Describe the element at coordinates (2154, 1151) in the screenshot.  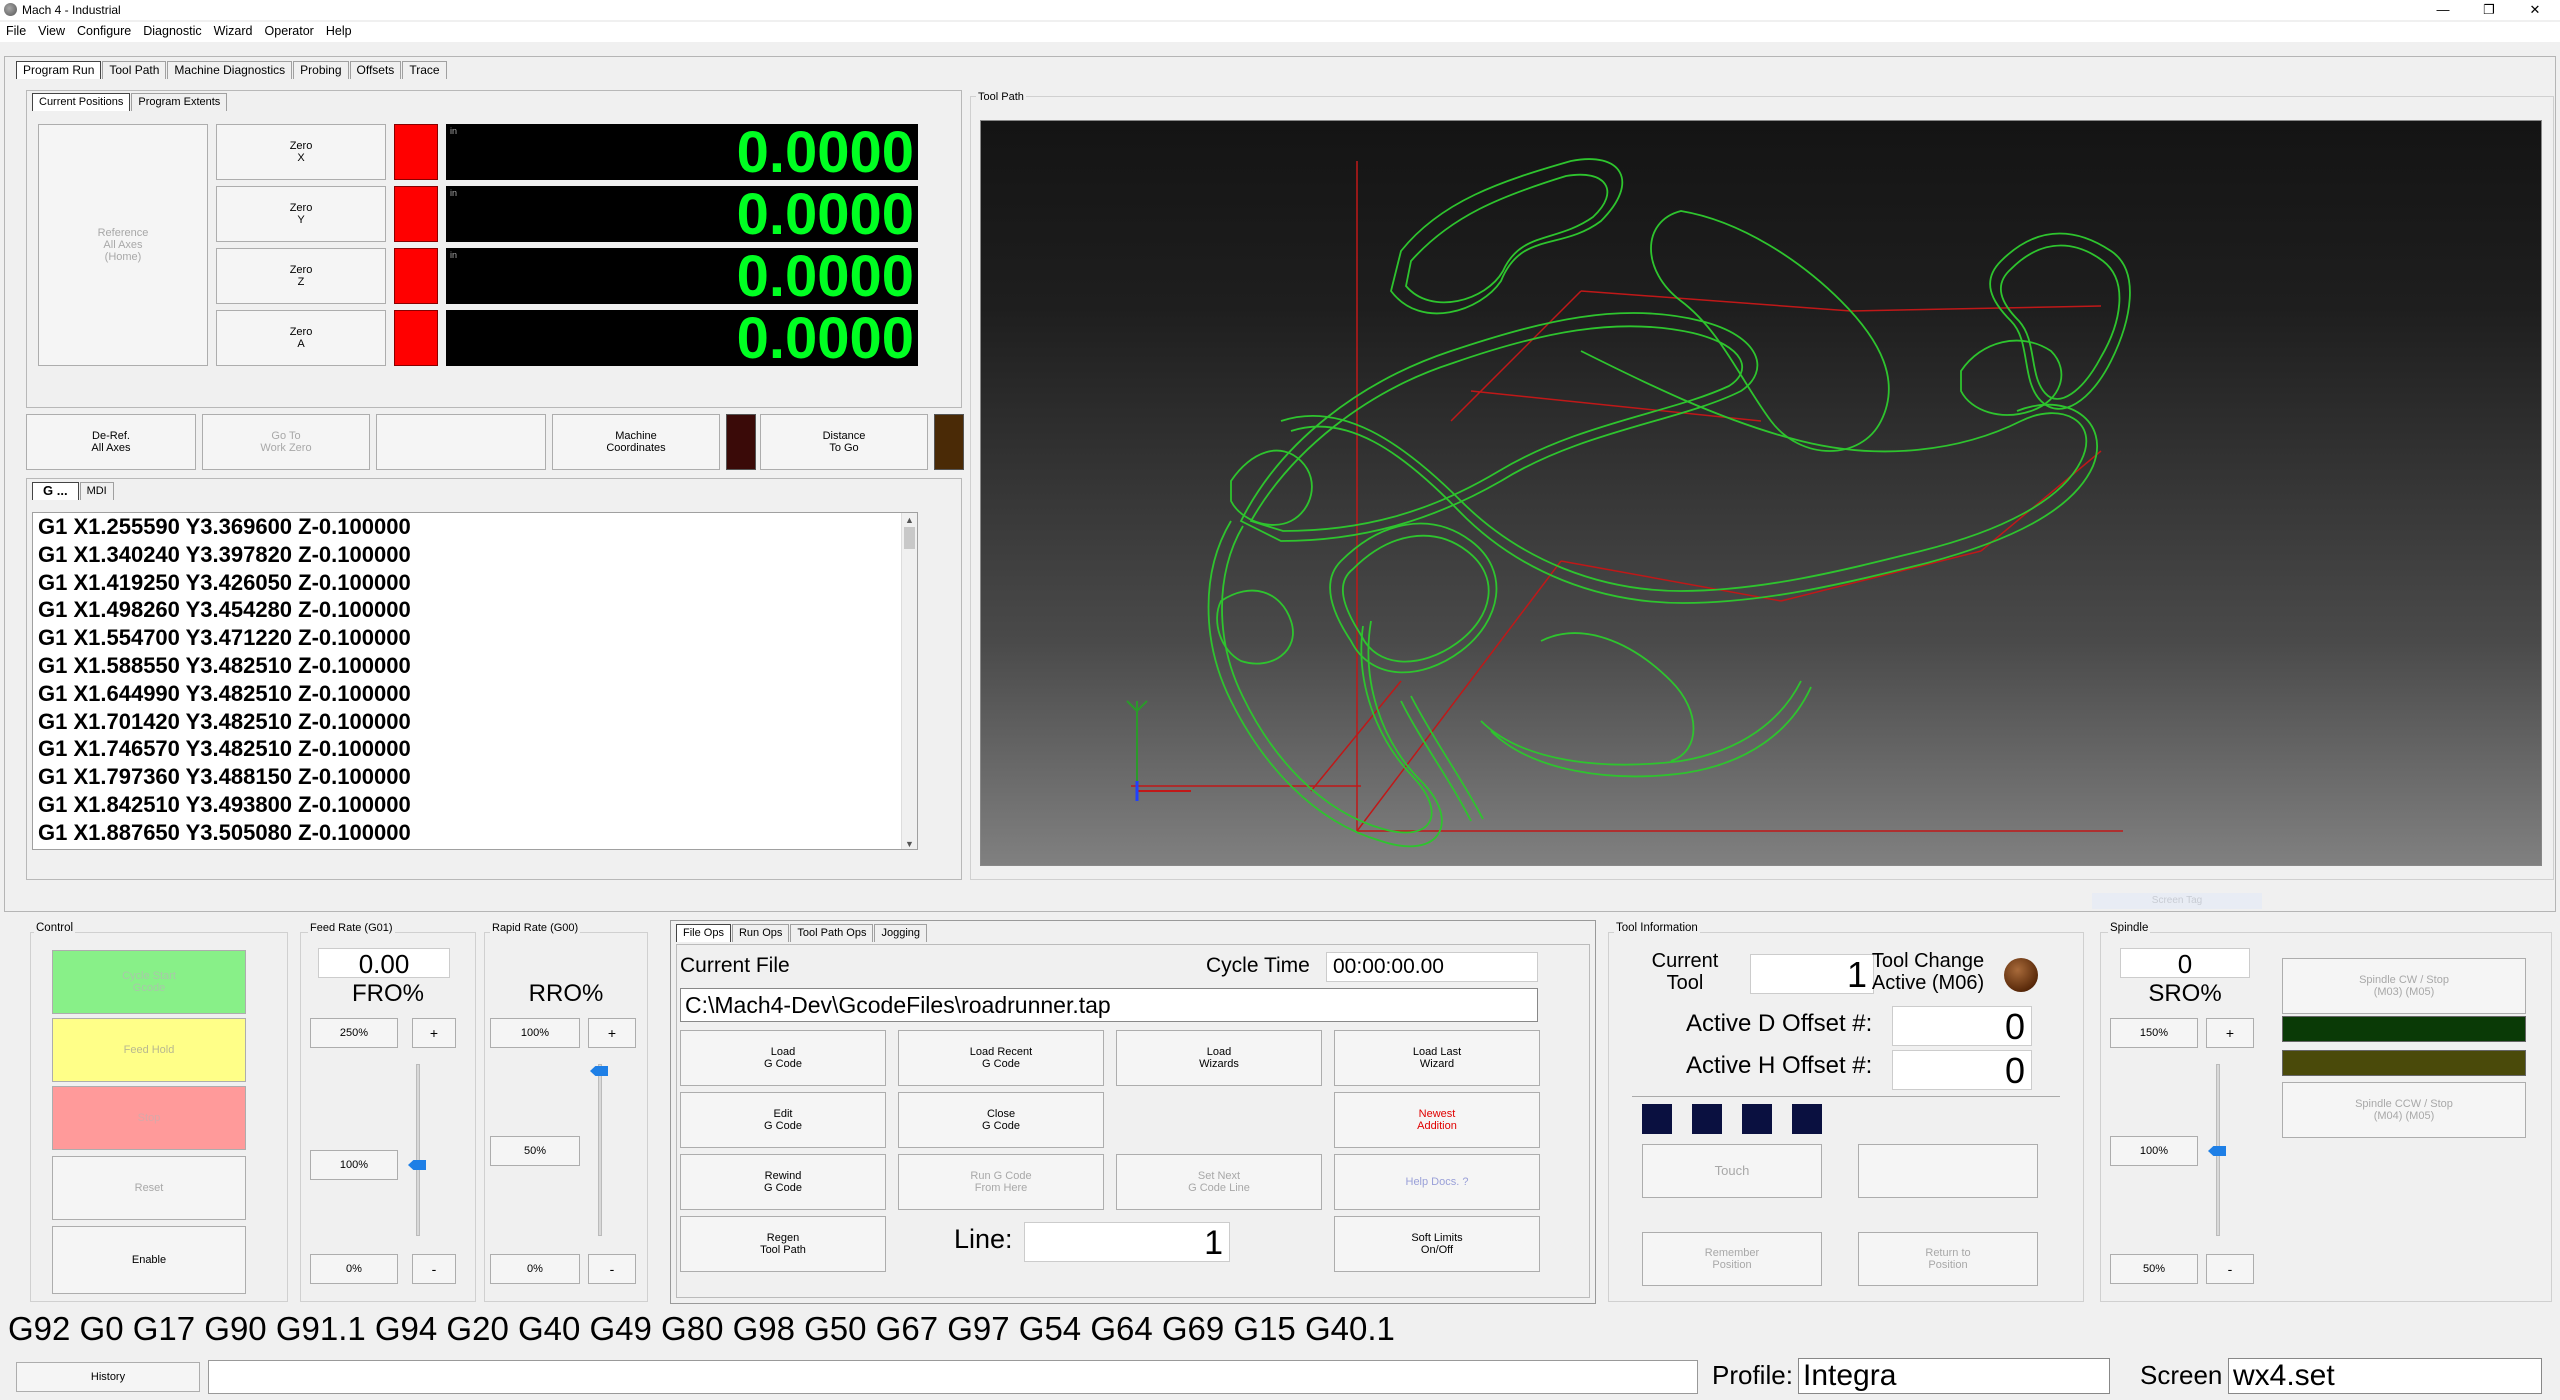
I see `sro-current-button: 100%` at that location.